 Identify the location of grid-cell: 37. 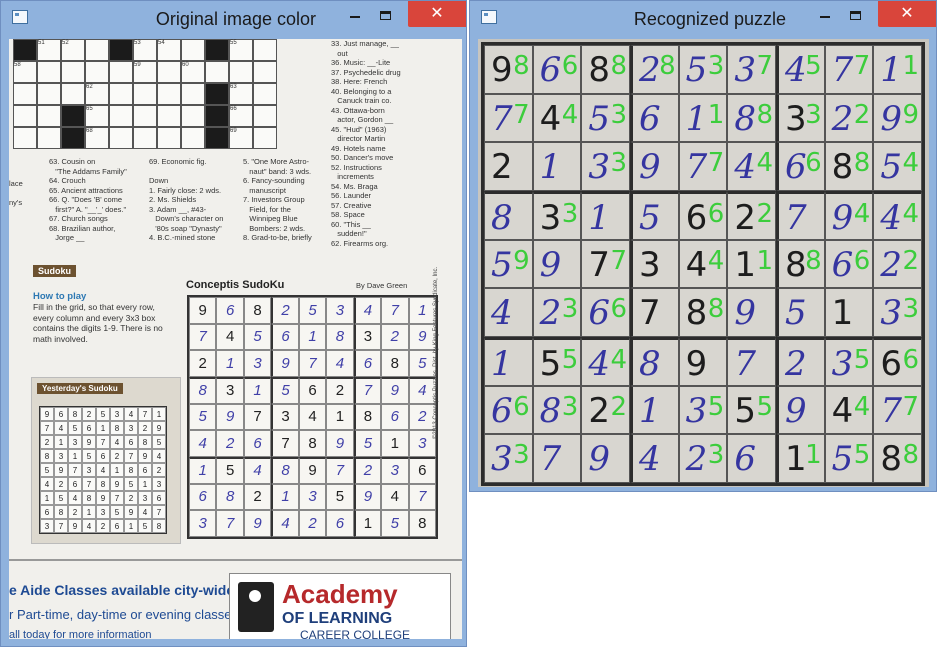
(751, 69).